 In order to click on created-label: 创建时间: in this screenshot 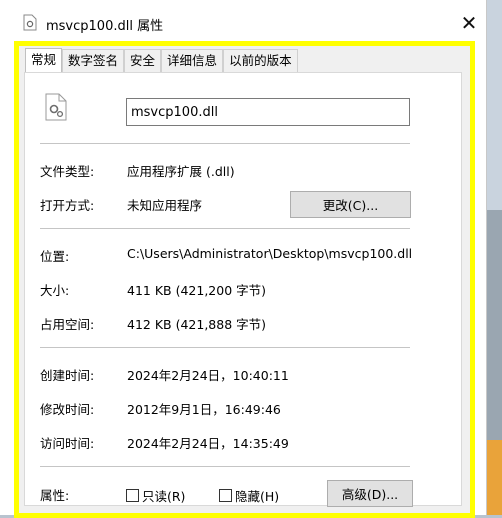, I will do `click(67, 375)`.